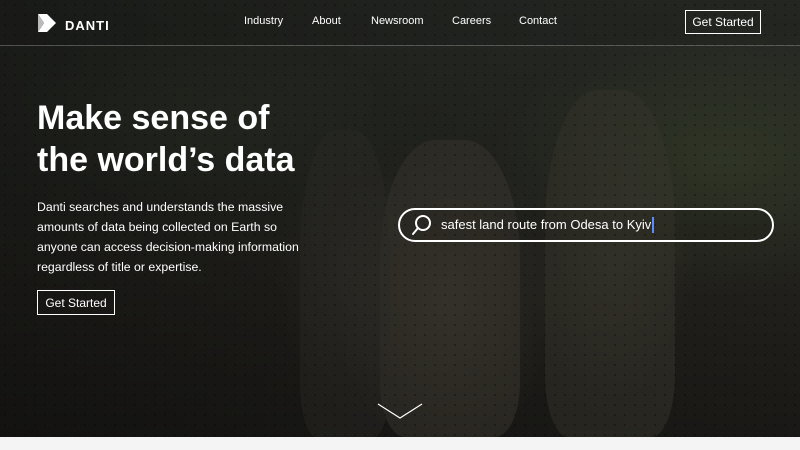 This screenshot has height=450, width=800. I want to click on brand-logo: DANTI, so click(73, 25).